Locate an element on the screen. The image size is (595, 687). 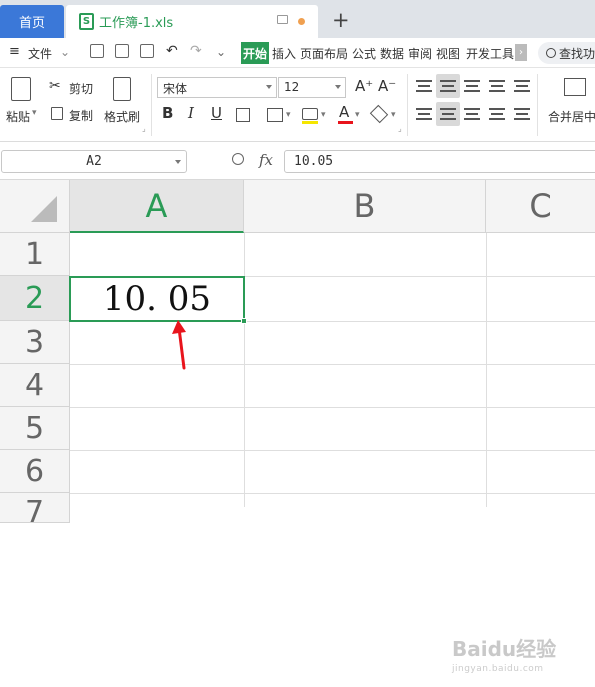
cell-a2-selected: 10. 05 is located at coordinates (158, 300).